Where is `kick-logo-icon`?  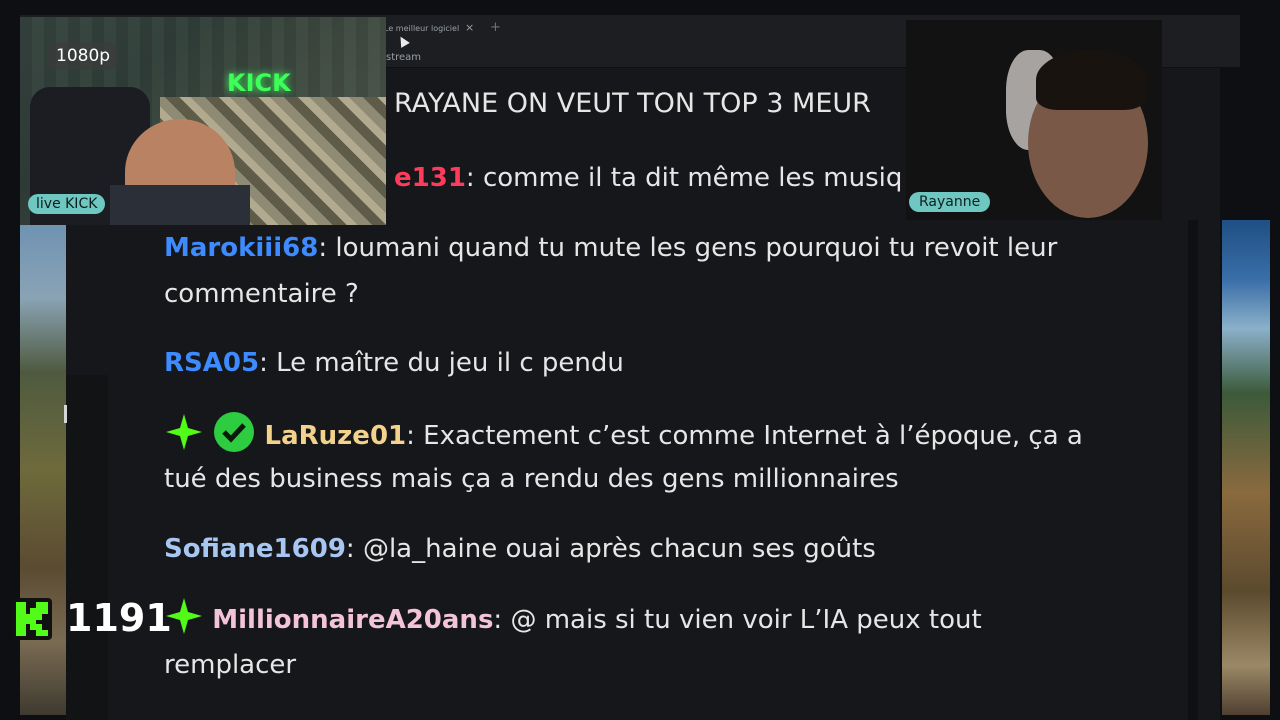 kick-logo-icon is located at coordinates (32, 619).